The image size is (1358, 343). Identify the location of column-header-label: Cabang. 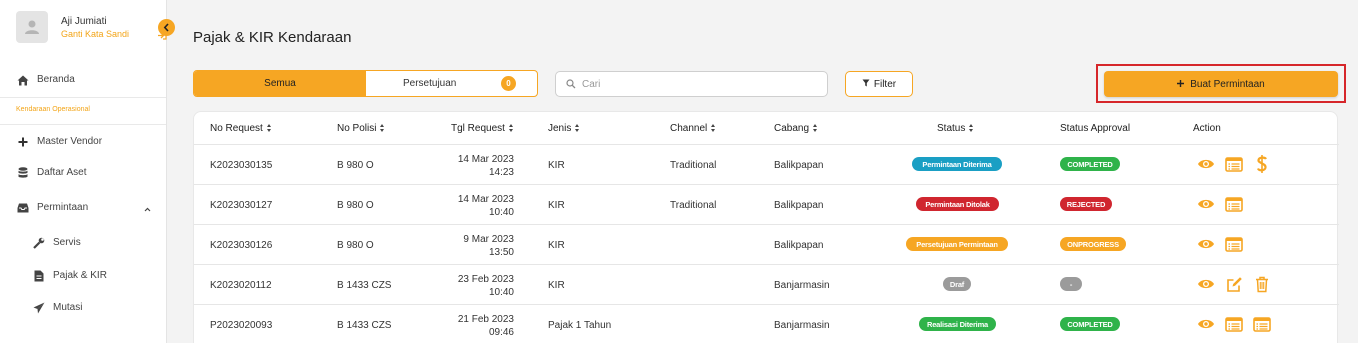
(792, 128).